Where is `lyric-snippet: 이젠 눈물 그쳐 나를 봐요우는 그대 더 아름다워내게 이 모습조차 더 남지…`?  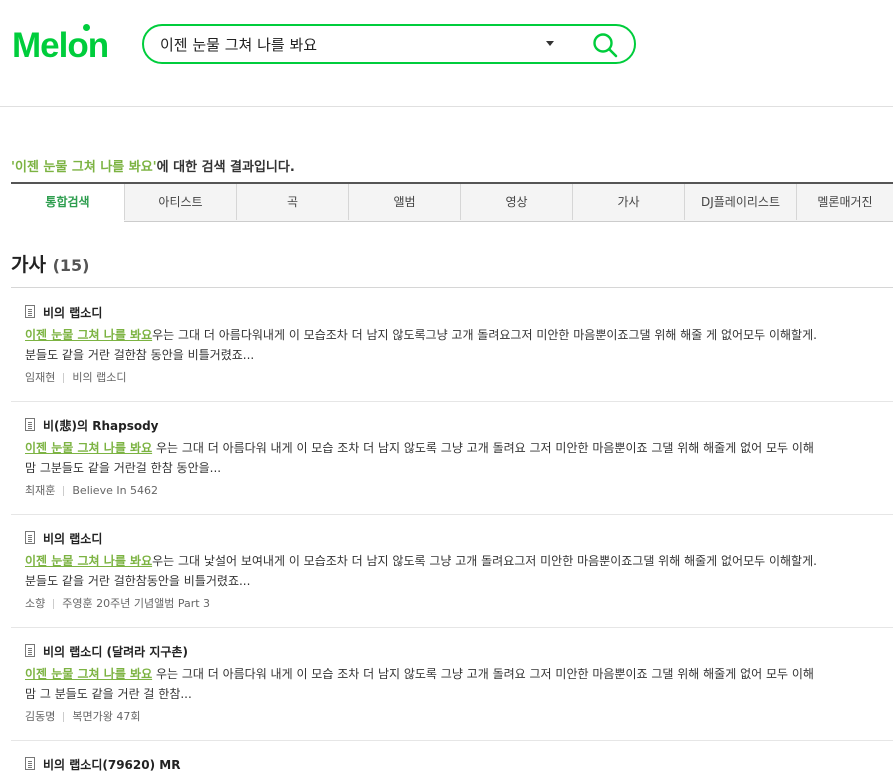
lyric-snippet: 이젠 눈물 그쳐 나를 봐요우는 그대 더 아름다워내게 이 모습조차 더 남지… is located at coordinates (459, 345).